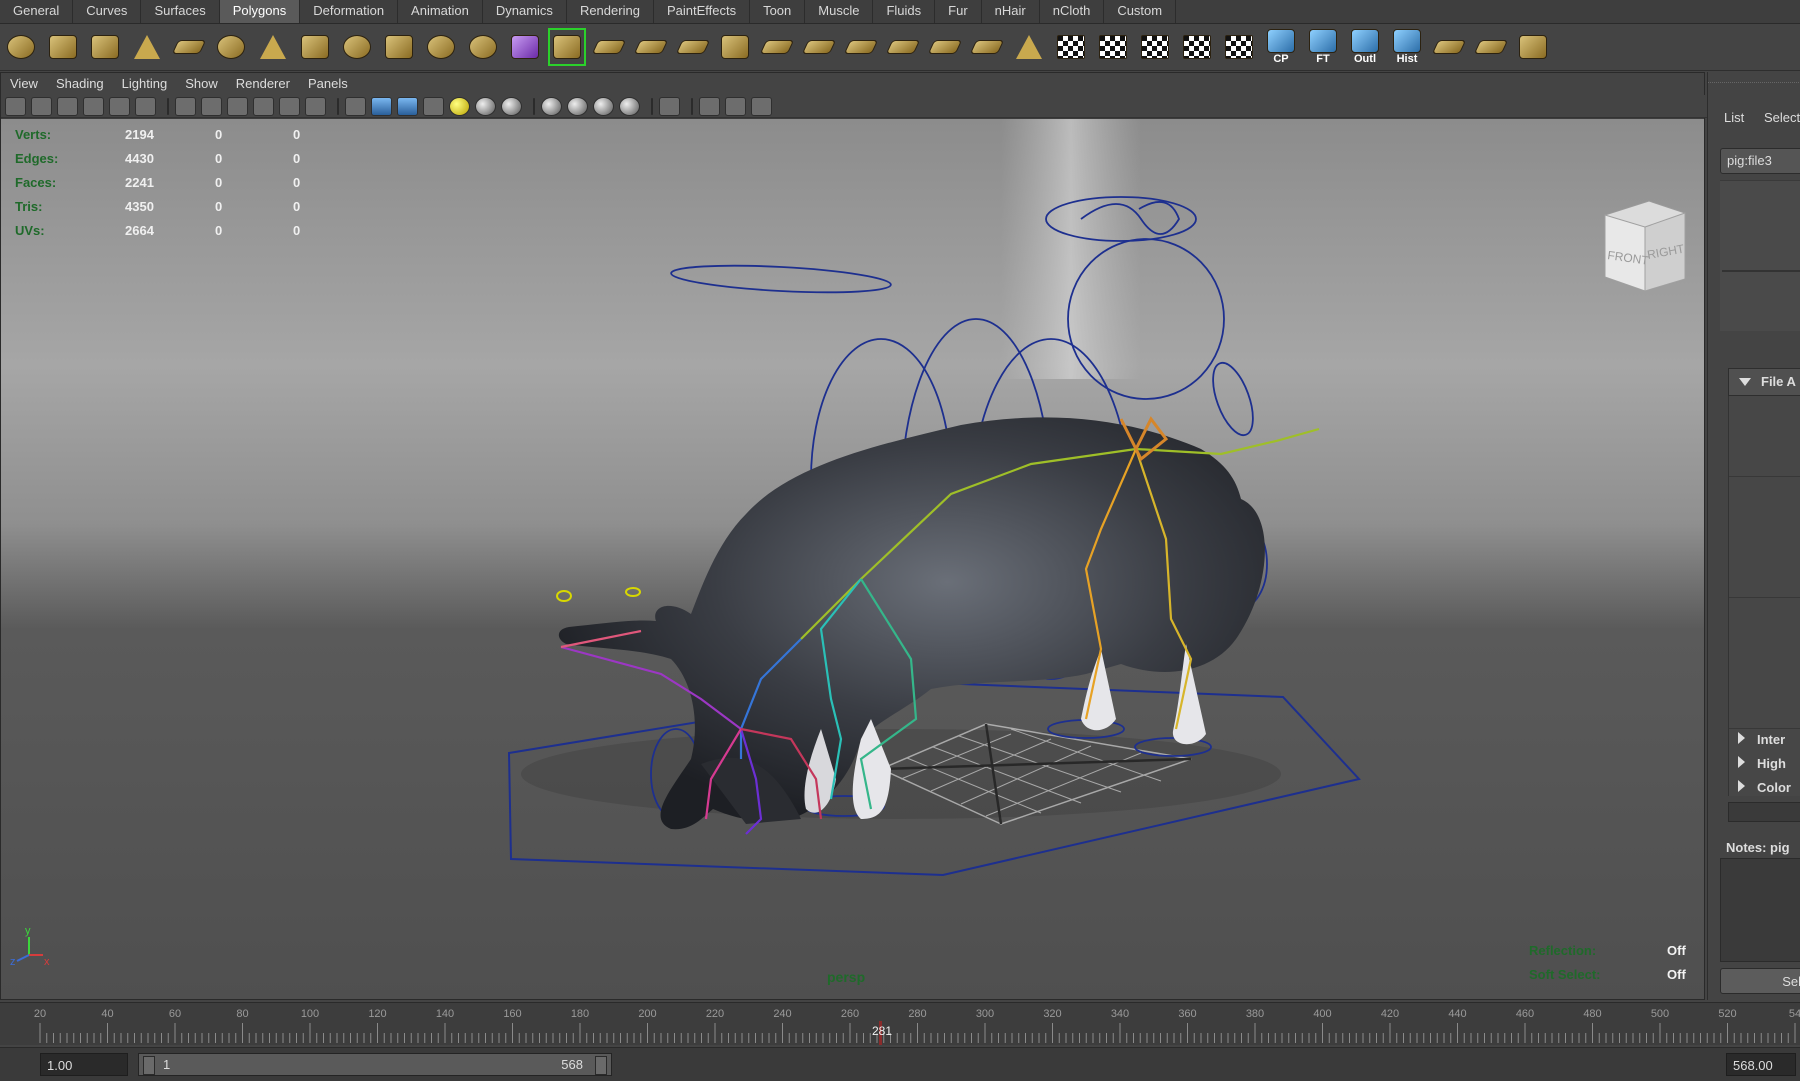  I want to click on panel-menu-show: Show, so click(201, 84).